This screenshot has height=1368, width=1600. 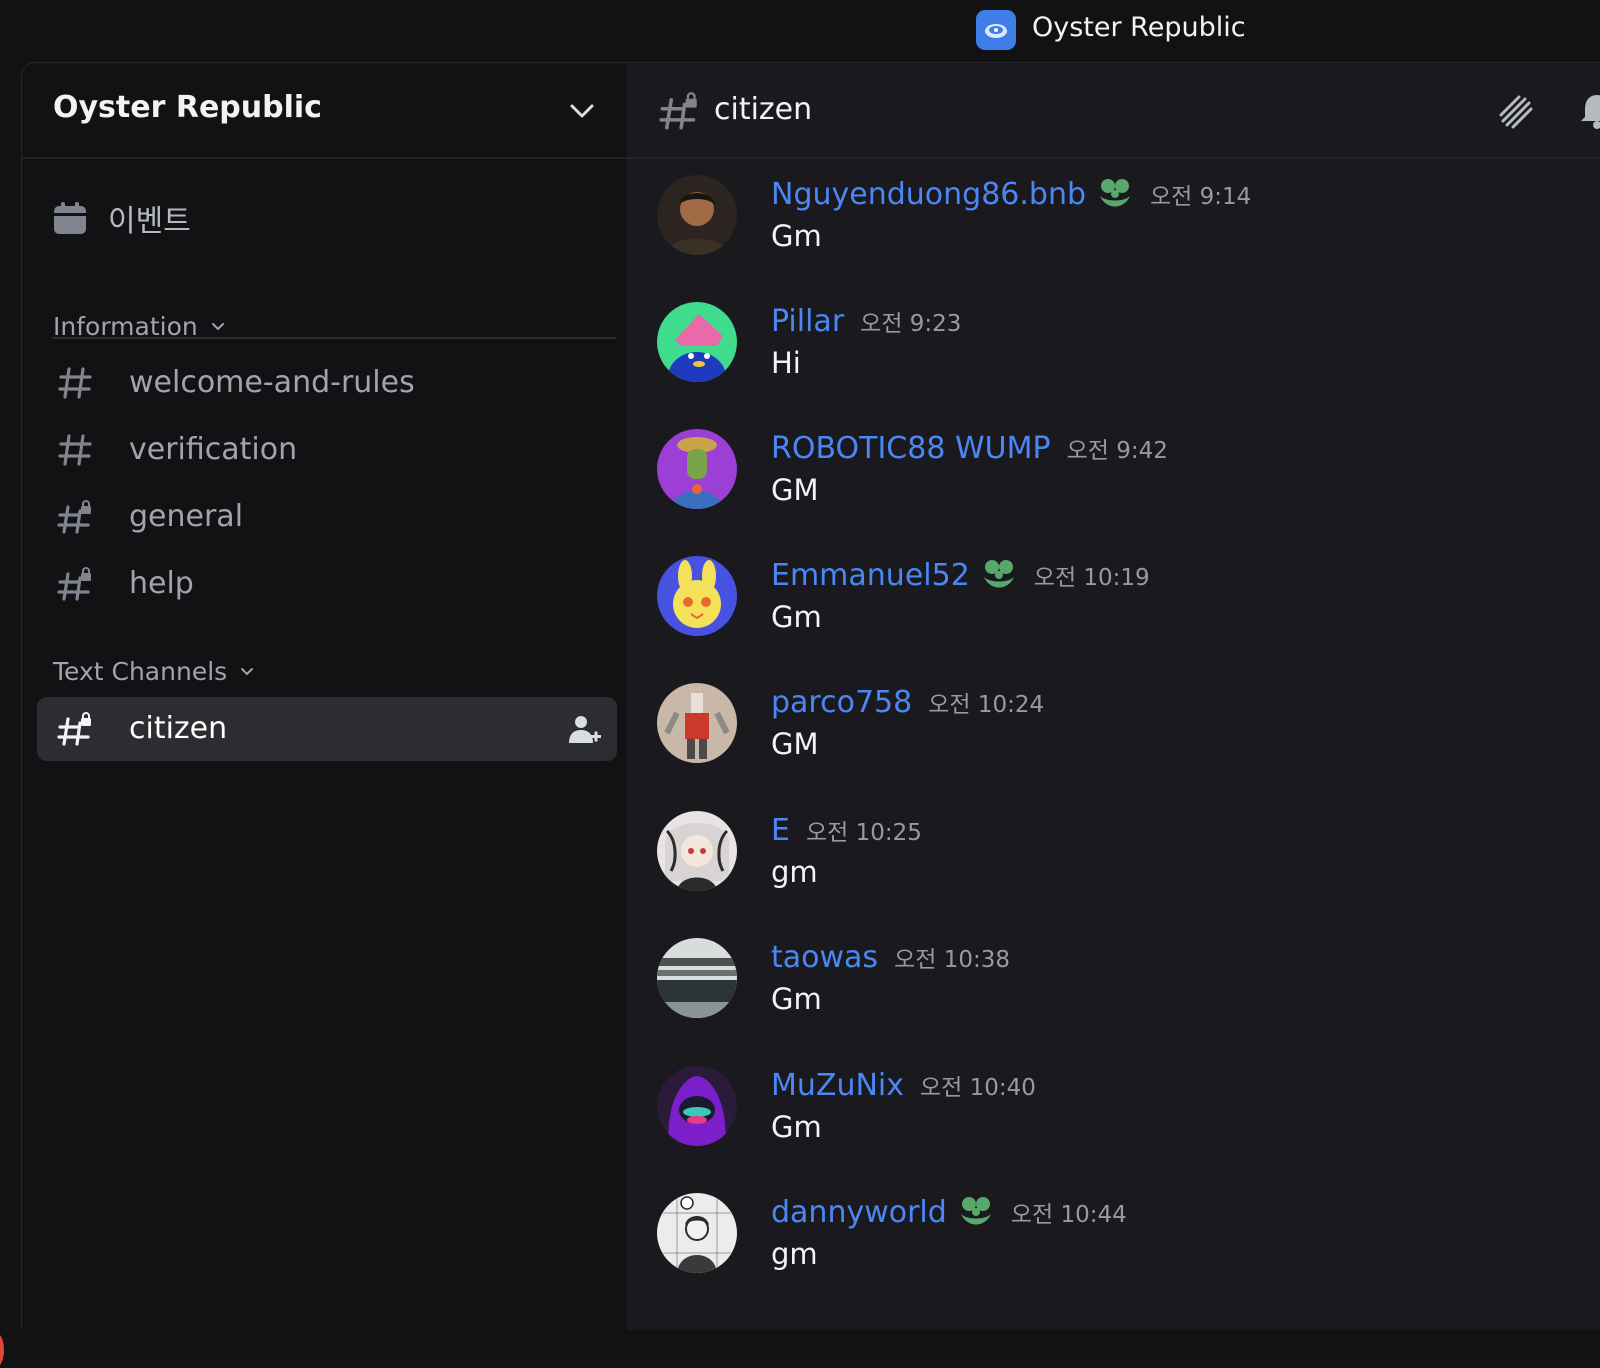 I want to click on username: taowas, so click(x=824, y=957).